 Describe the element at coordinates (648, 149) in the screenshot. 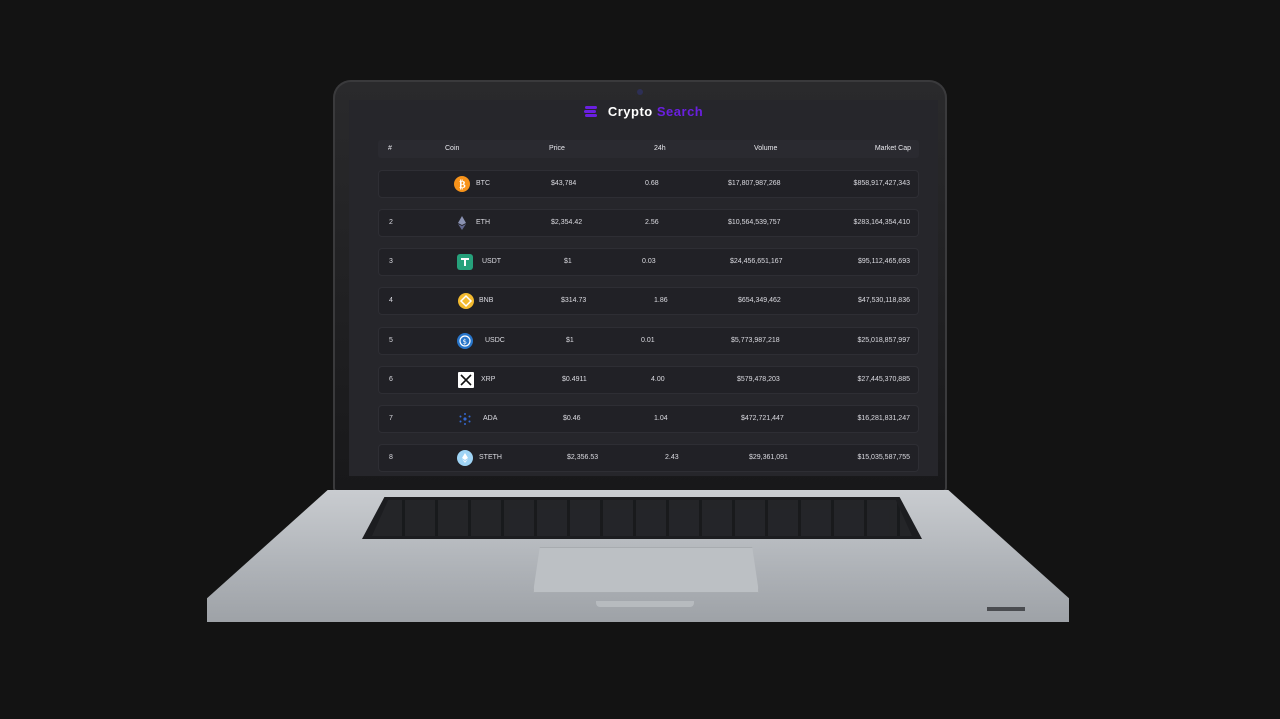

I see `table-header: # Coin Price 24h Volume Market Cap` at that location.